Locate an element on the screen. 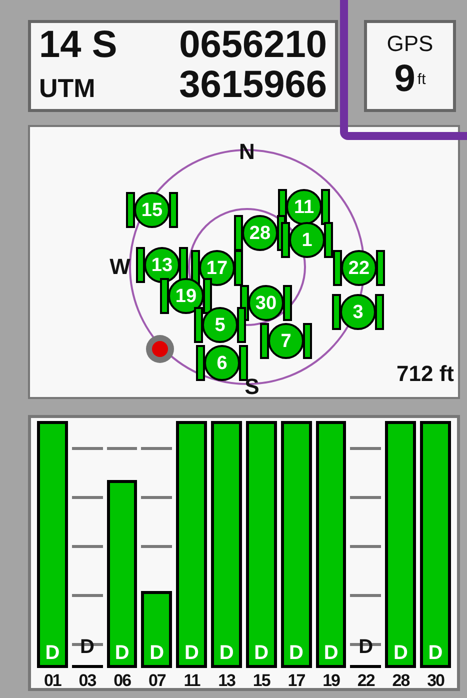  position-marker-icon is located at coordinates (160, 349).